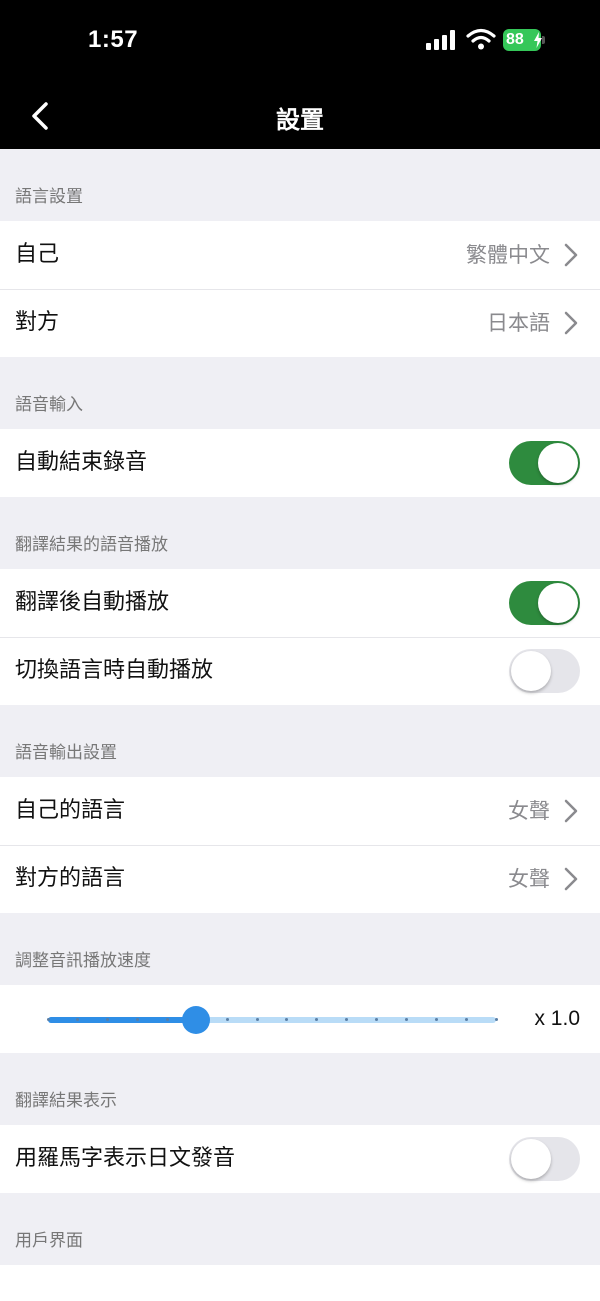 Image resolution: width=600 pixels, height=1301 pixels. I want to click on row-label: 自己, so click(37, 254).